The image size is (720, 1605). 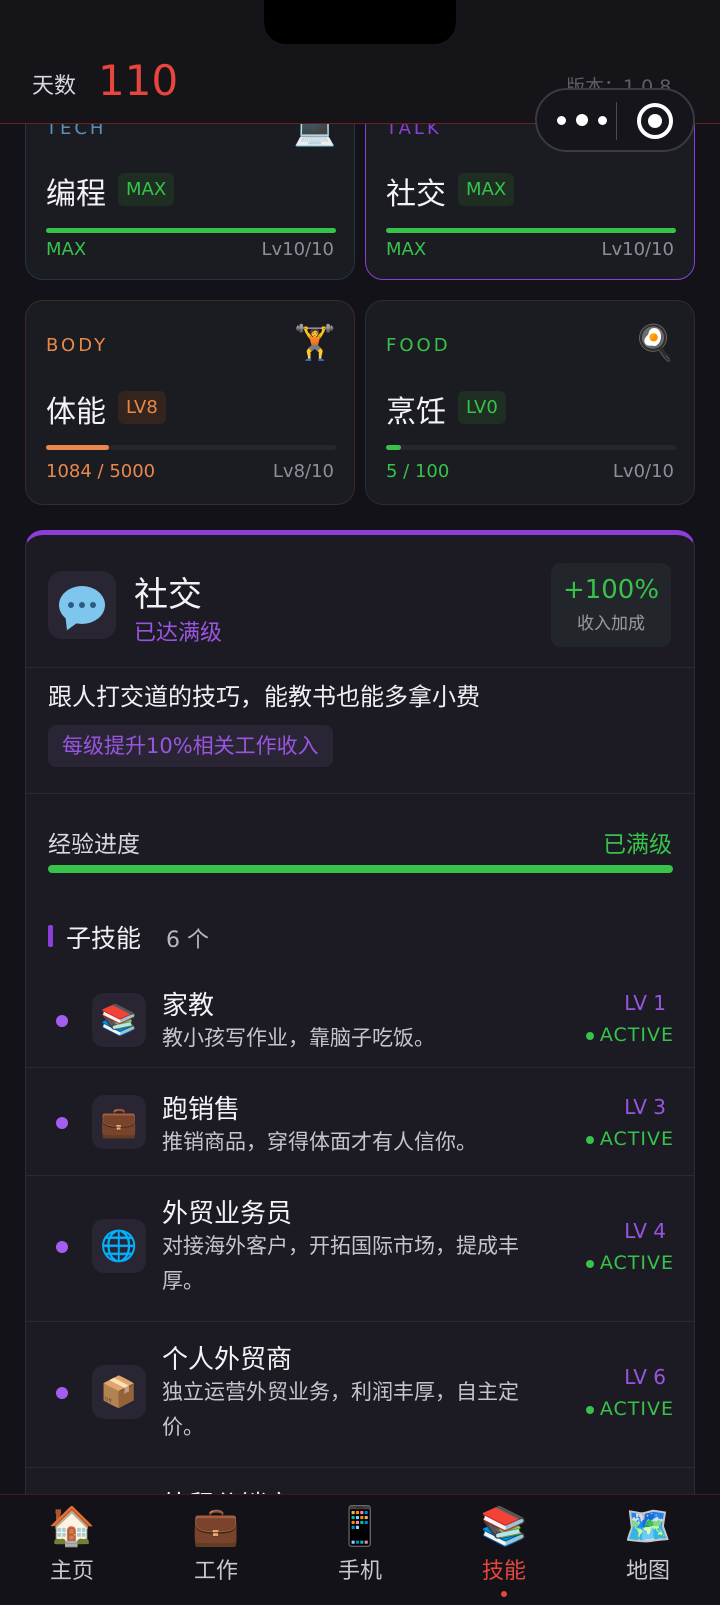 I want to click on subskill-level: LV 3, so click(x=645, y=1107).